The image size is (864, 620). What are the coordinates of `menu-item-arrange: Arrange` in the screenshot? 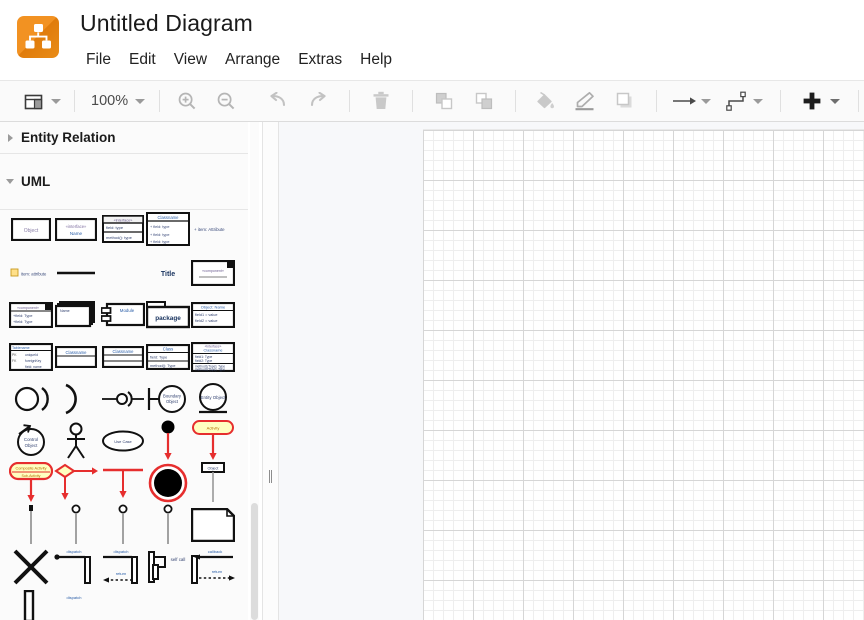 It's located at (252, 60).